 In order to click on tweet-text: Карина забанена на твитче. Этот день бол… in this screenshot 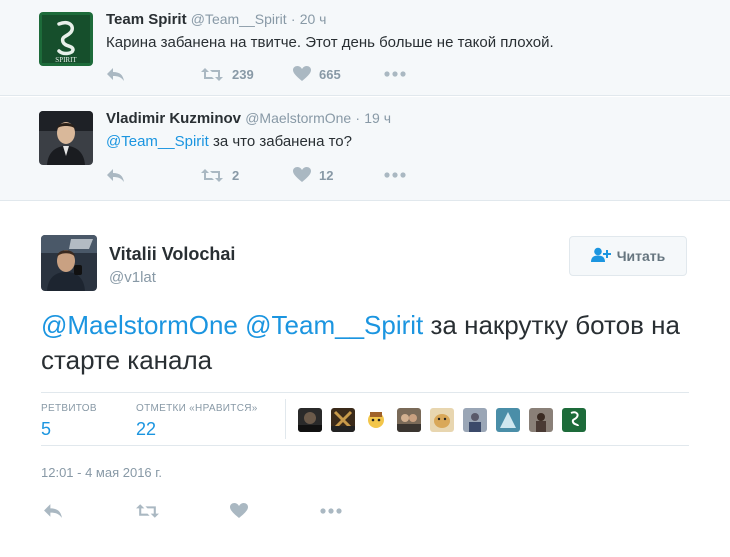, I will do `click(330, 42)`.